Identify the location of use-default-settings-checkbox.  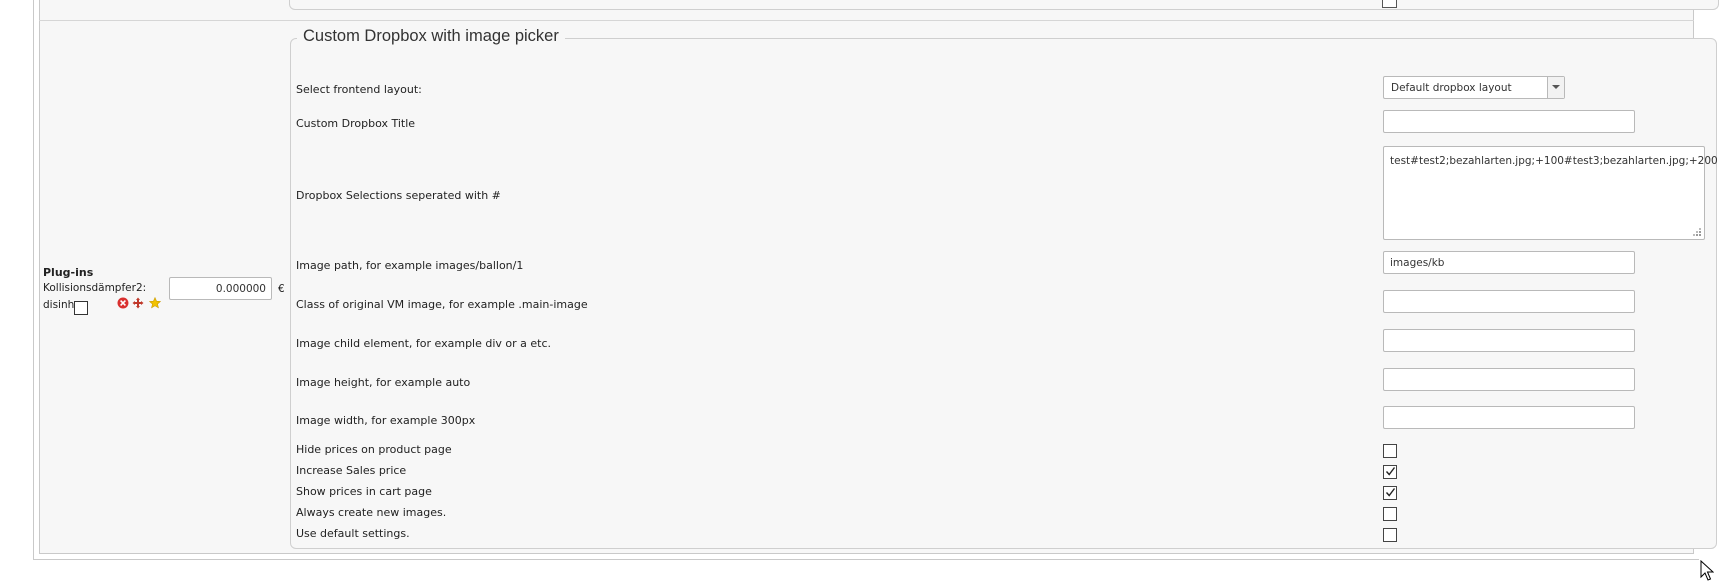
(1390, 535).